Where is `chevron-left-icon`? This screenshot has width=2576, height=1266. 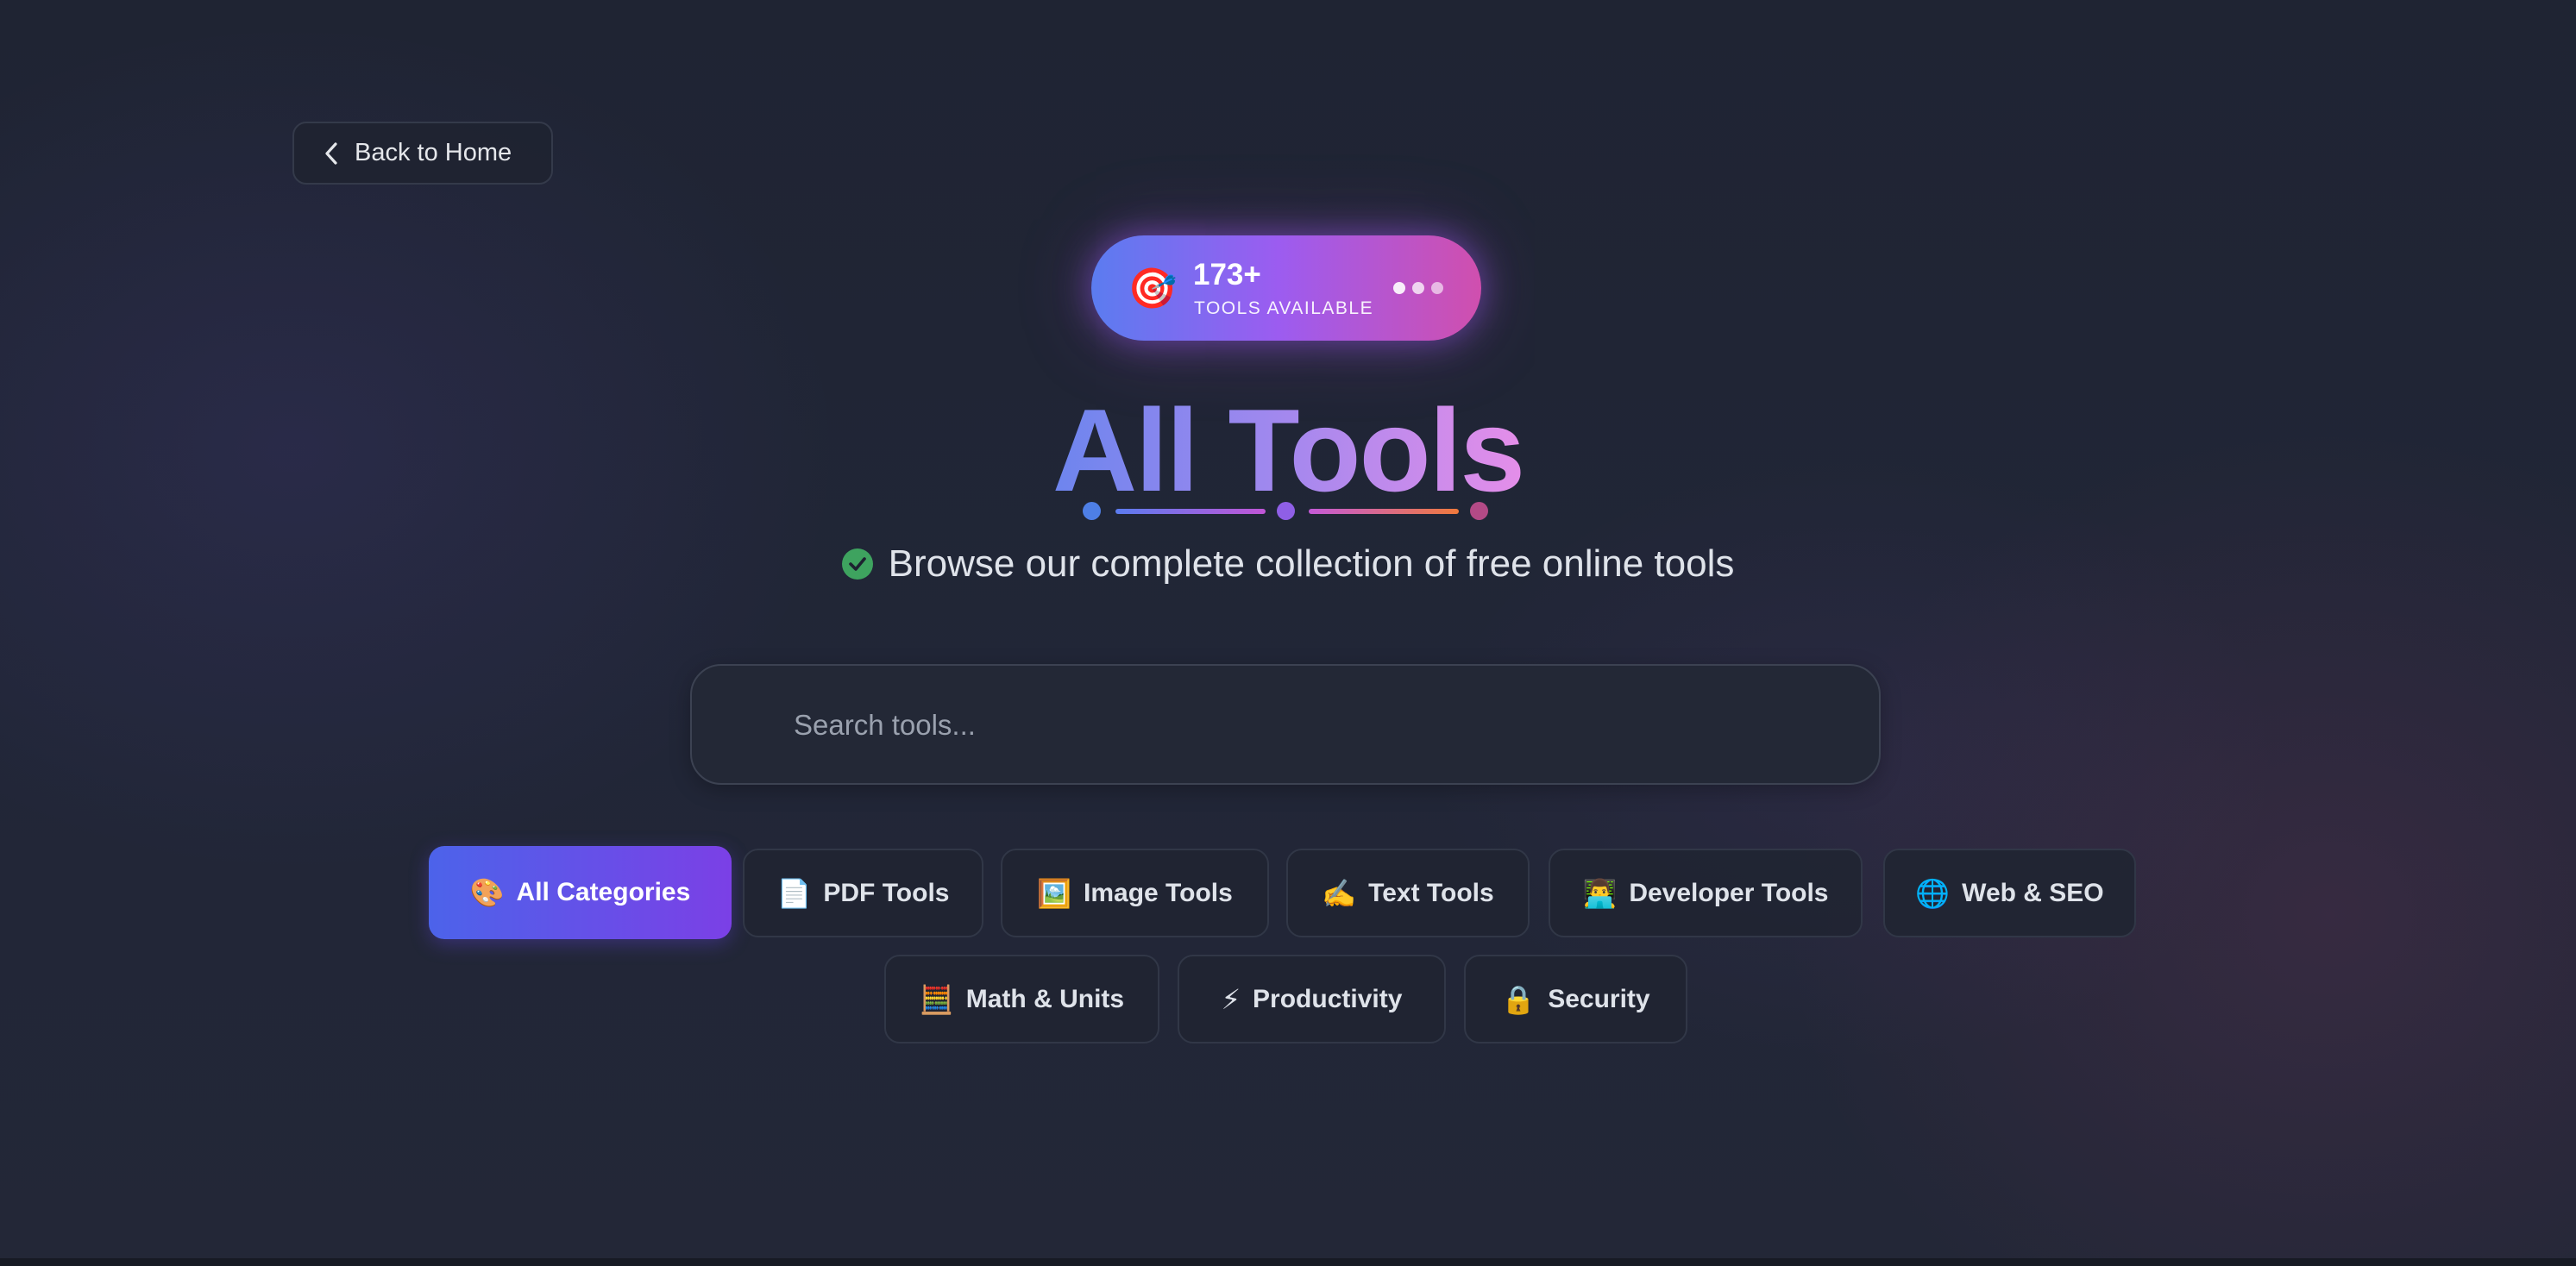
chevron-left-icon is located at coordinates (331, 154).